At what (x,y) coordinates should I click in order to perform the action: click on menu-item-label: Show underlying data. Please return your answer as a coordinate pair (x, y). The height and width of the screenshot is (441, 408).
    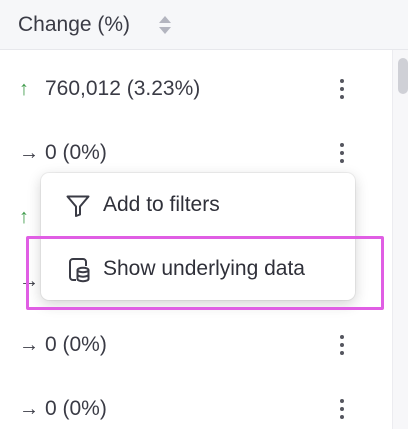
    Looking at the image, I should click on (204, 268).